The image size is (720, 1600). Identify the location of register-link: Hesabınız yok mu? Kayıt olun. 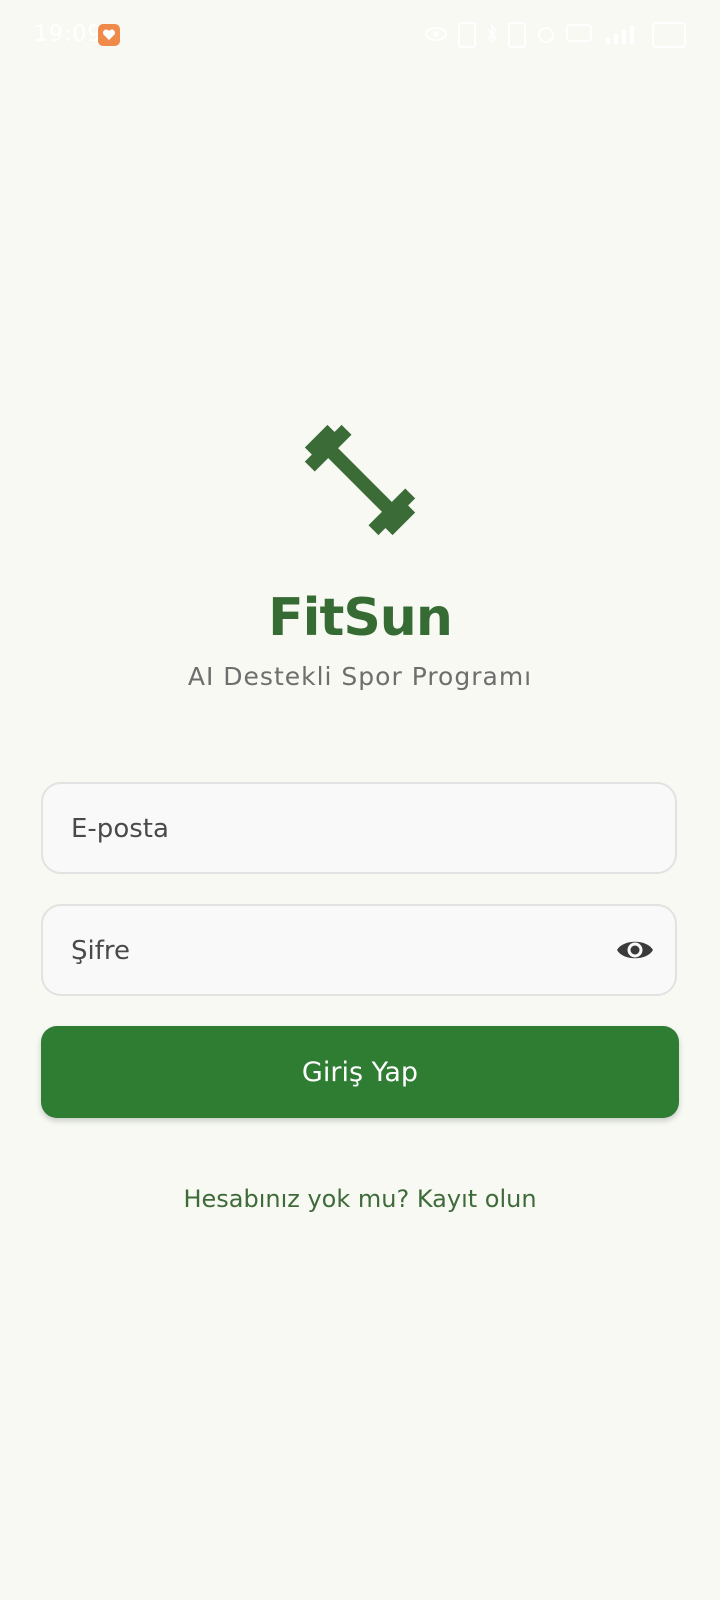
(360, 1199).